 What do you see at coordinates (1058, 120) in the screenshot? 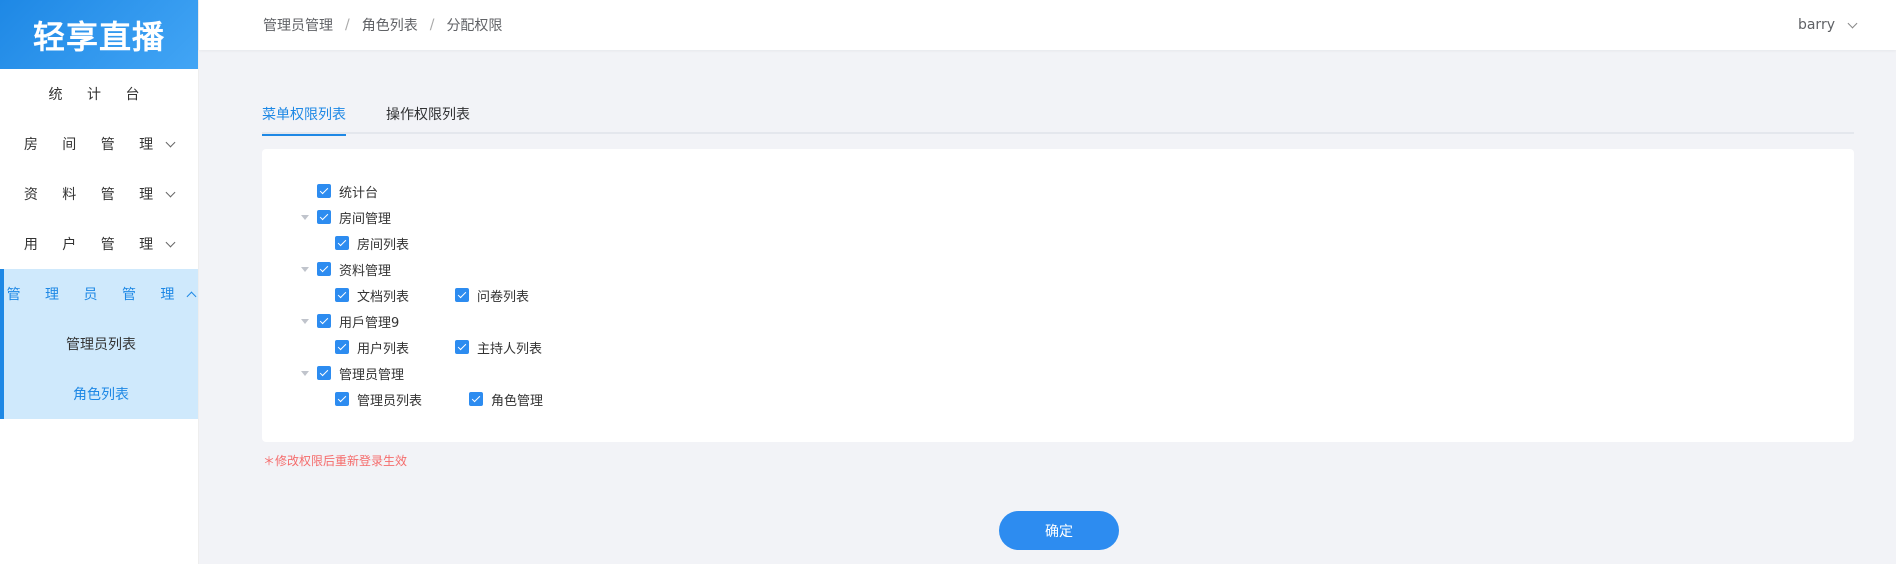
I see `permission-tabs: 菜单权限列表 操作权限列表` at bounding box center [1058, 120].